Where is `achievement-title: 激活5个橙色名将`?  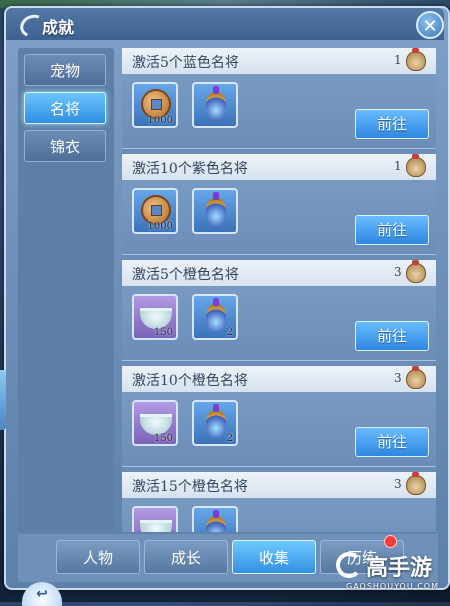 achievement-title: 激活5个橙色名将 is located at coordinates (185, 275).